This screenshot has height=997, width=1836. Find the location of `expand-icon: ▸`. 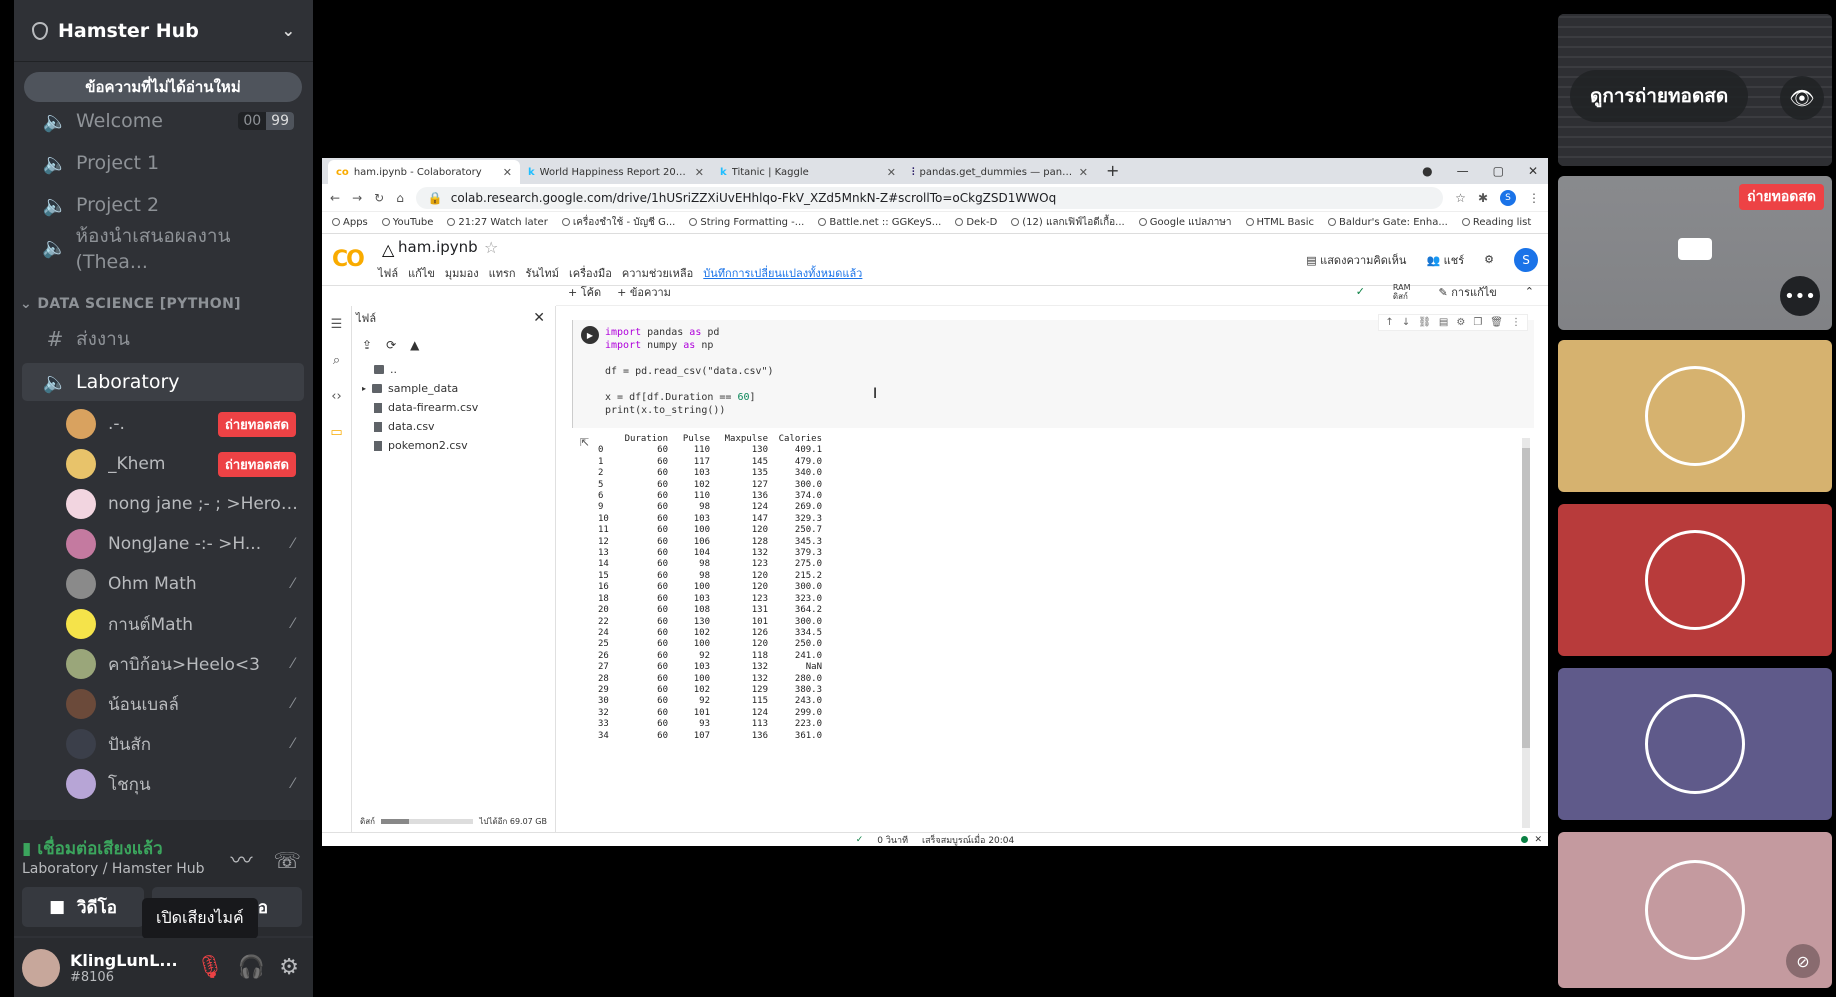

expand-icon: ▸ is located at coordinates (364, 388).